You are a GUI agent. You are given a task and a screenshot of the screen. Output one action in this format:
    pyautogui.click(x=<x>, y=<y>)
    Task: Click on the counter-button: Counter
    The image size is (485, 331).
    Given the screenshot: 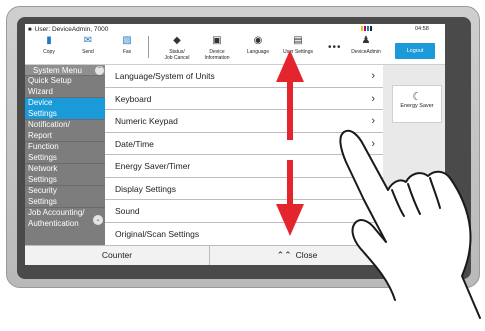 What is the action you would take?
    pyautogui.click(x=117, y=255)
    